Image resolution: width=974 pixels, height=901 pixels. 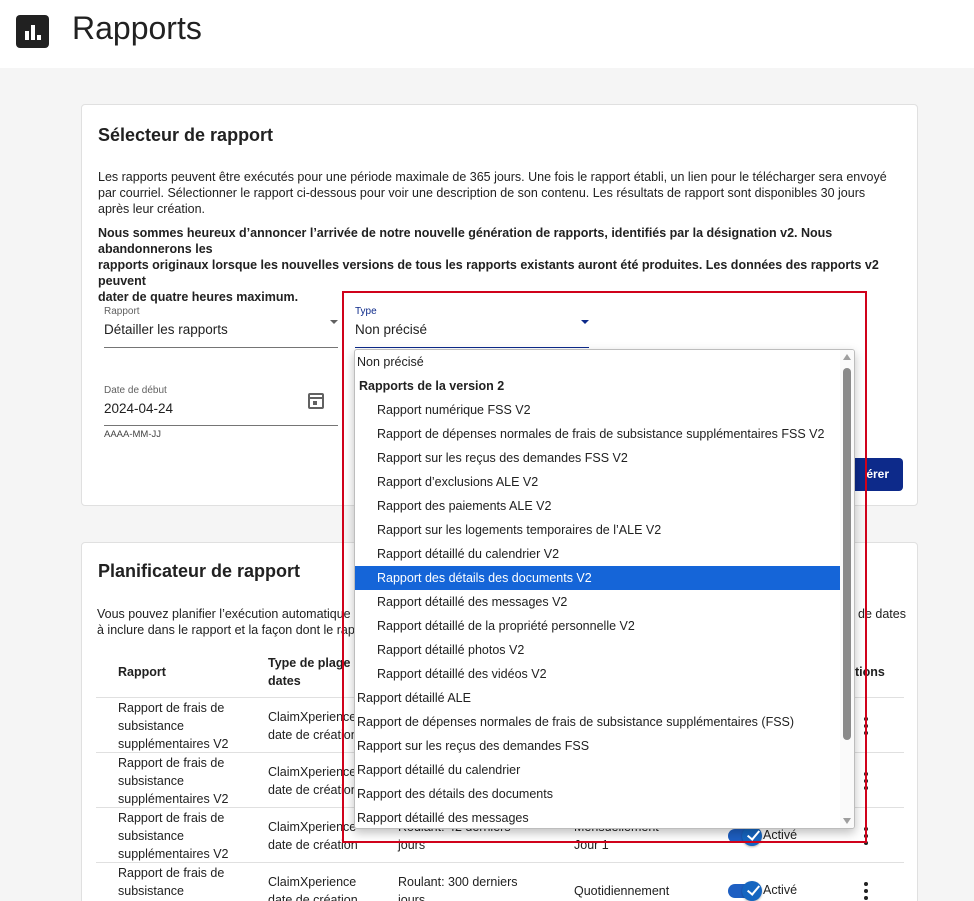 What do you see at coordinates (284, 681) in the screenshot?
I see `column-range-type-line: dates` at bounding box center [284, 681].